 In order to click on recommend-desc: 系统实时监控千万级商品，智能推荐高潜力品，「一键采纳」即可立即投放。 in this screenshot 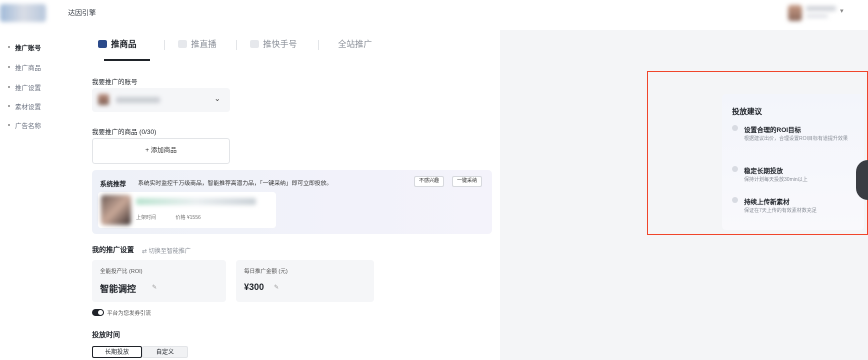, I will do `click(235, 184)`.